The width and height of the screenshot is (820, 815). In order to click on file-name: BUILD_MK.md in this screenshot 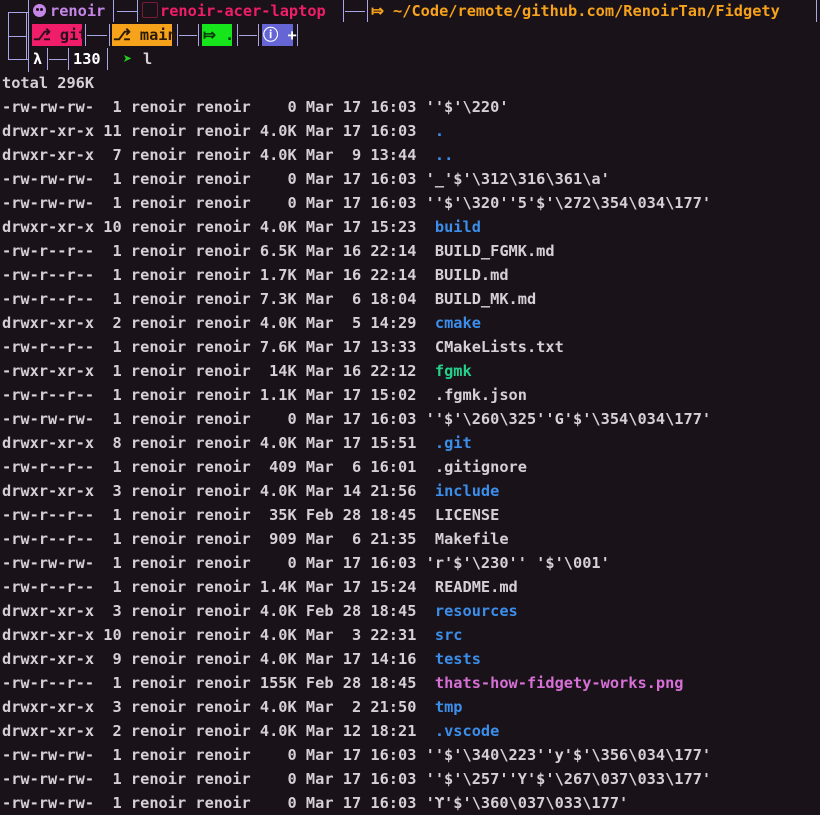, I will do `click(485, 299)`.